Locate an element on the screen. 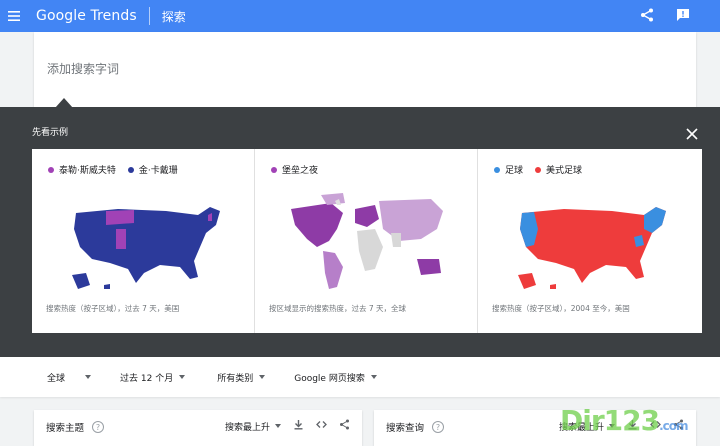  menu-button is located at coordinates (14, 16).